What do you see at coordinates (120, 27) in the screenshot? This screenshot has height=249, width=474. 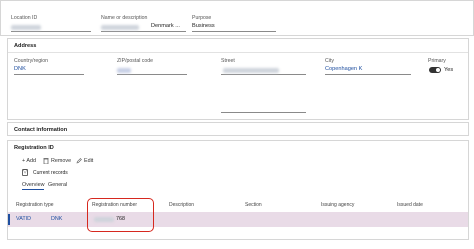 I see `name-blurred` at bounding box center [120, 27].